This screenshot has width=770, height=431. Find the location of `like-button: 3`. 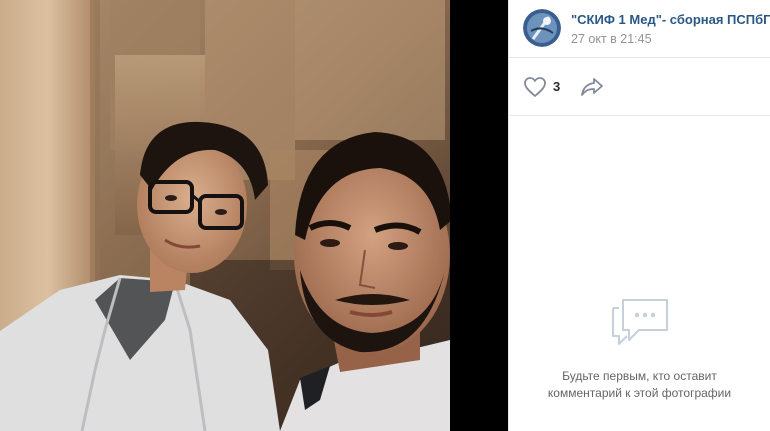

like-button: 3 is located at coordinates (541, 87).